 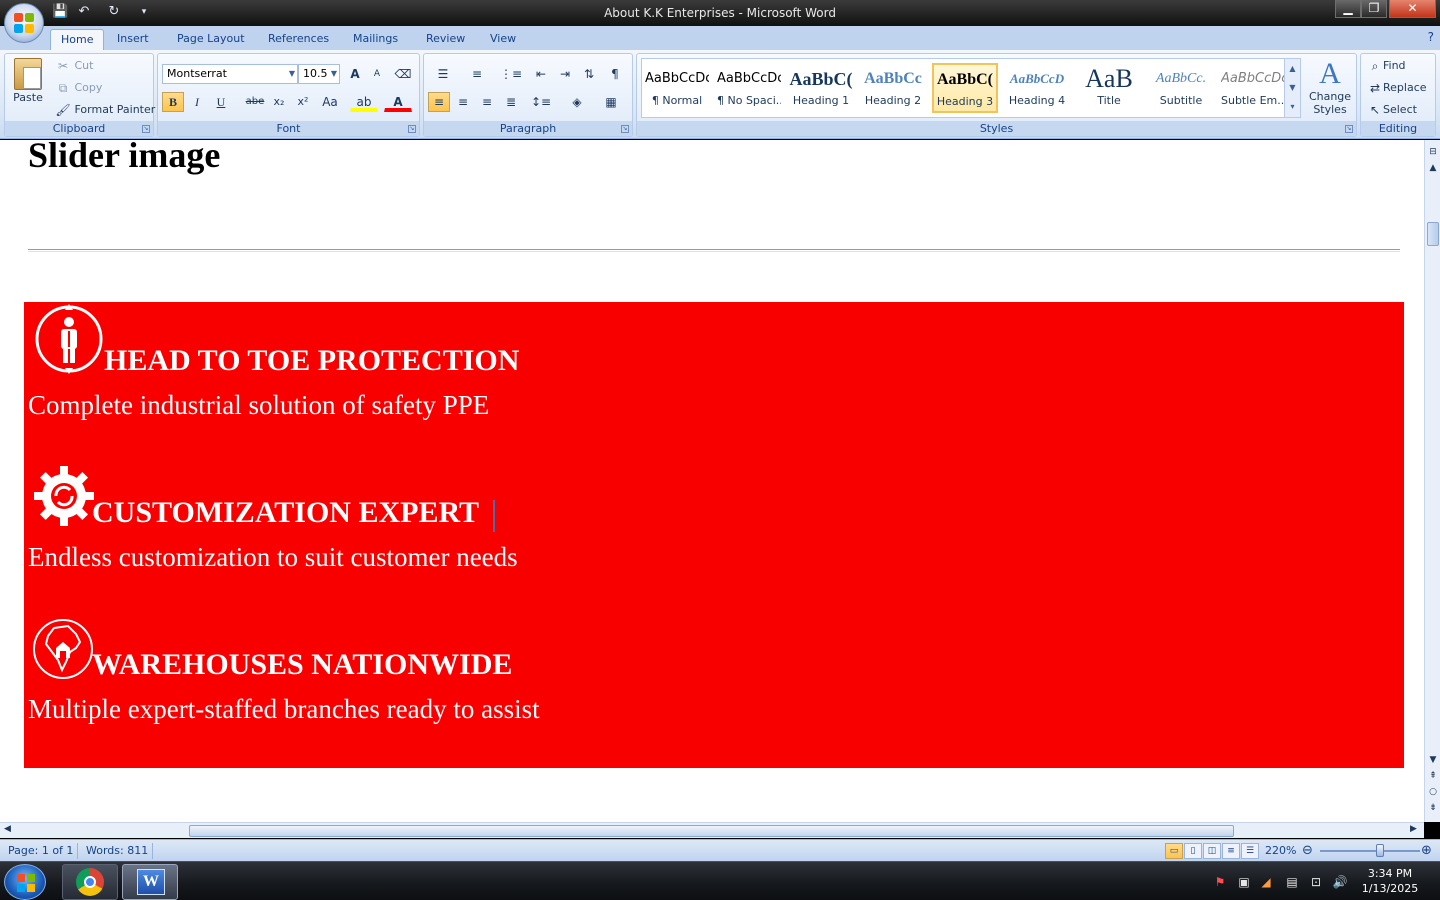 I want to click on next-page-icon: ⇟, so click(x=1433, y=808).